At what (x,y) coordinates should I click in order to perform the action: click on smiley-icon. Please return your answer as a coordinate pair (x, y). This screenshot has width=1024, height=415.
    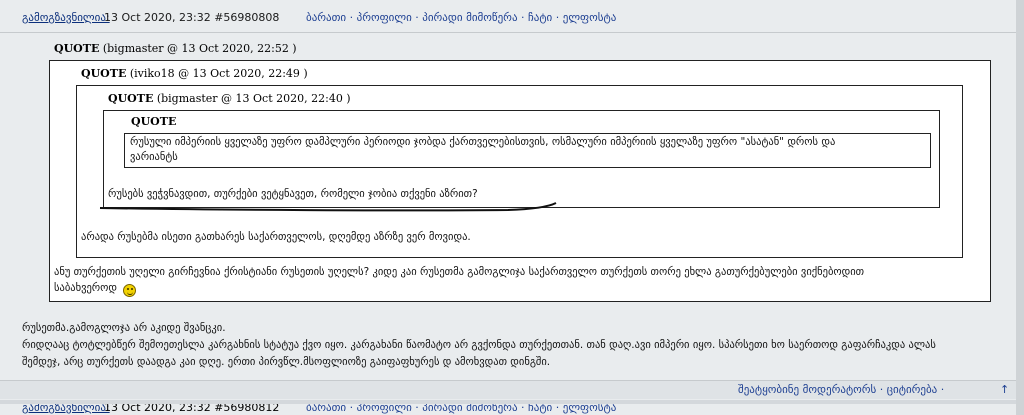
    Looking at the image, I should click on (129, 290).